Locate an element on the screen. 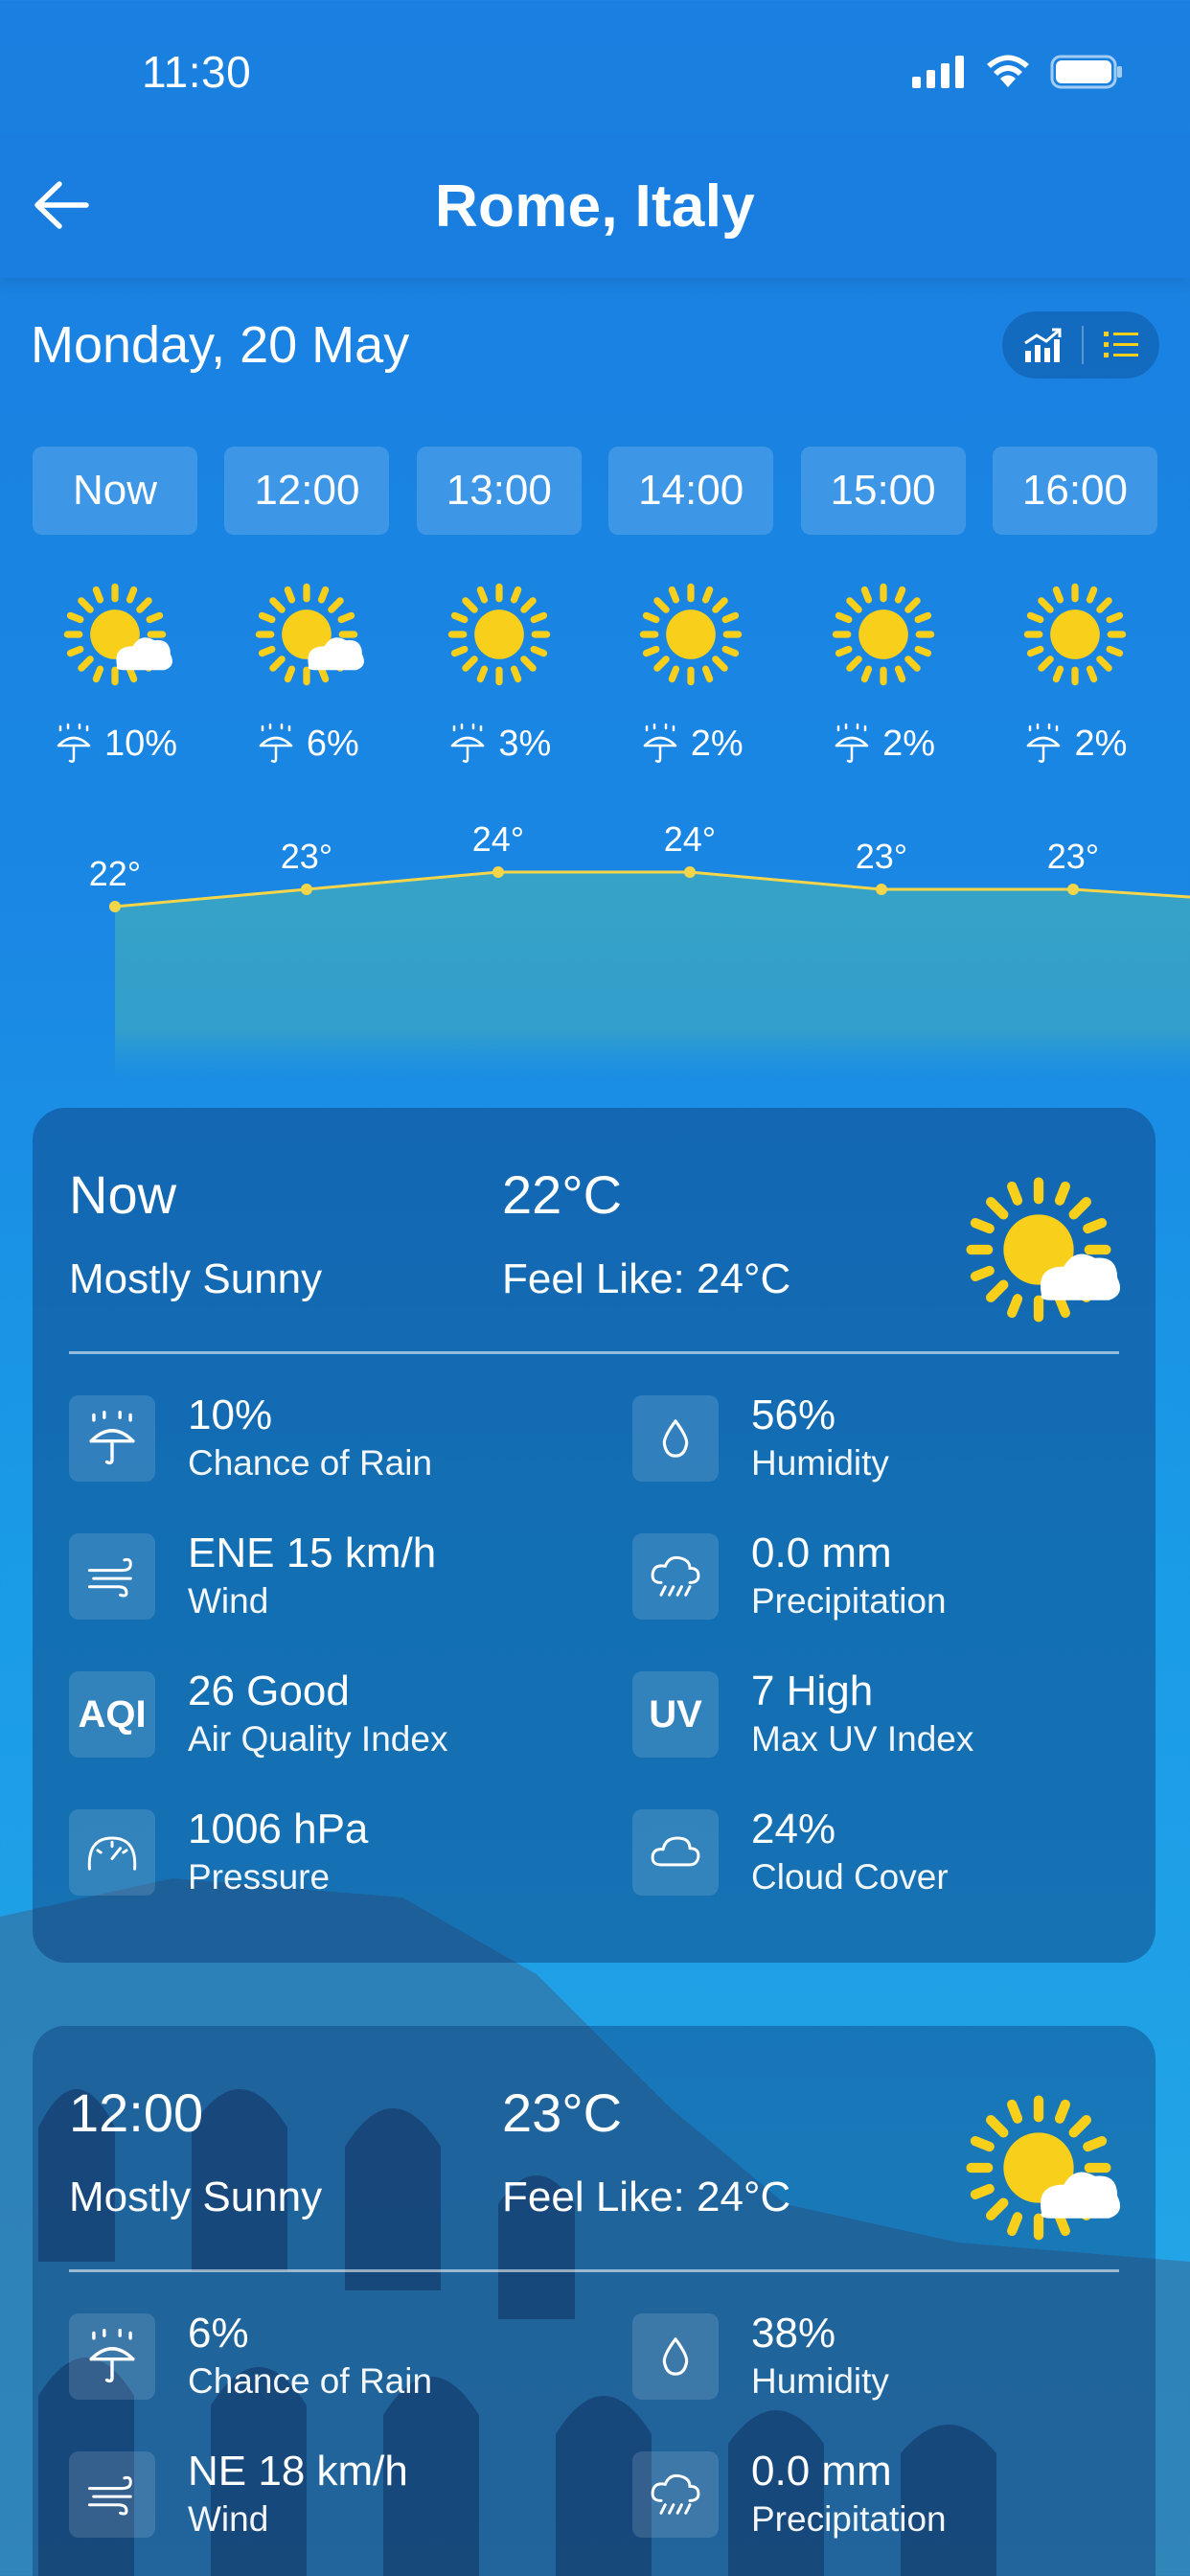  metric-pressure: 1006 hPa Pressure is located at coordinates (350, 1851).